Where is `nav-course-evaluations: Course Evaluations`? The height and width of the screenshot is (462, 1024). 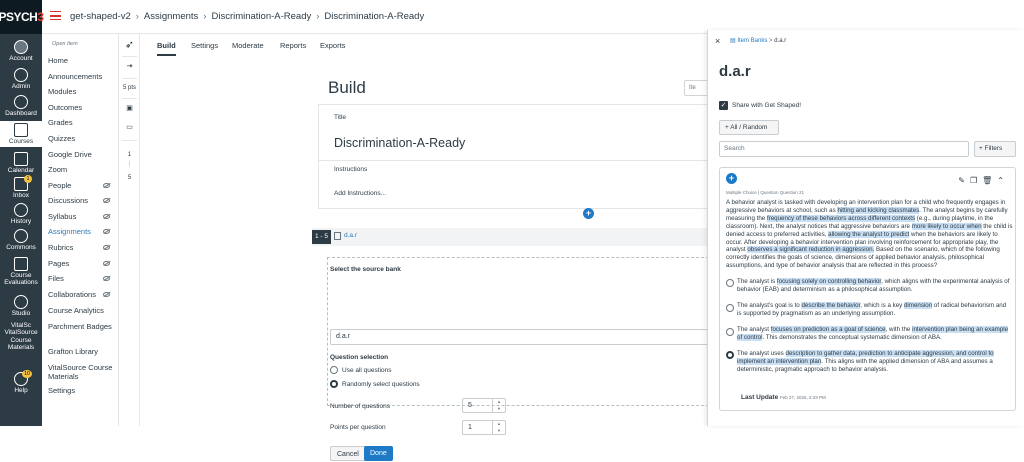
nav-course-evaluations: Course Evaluations is located at coordinates (21, 272).